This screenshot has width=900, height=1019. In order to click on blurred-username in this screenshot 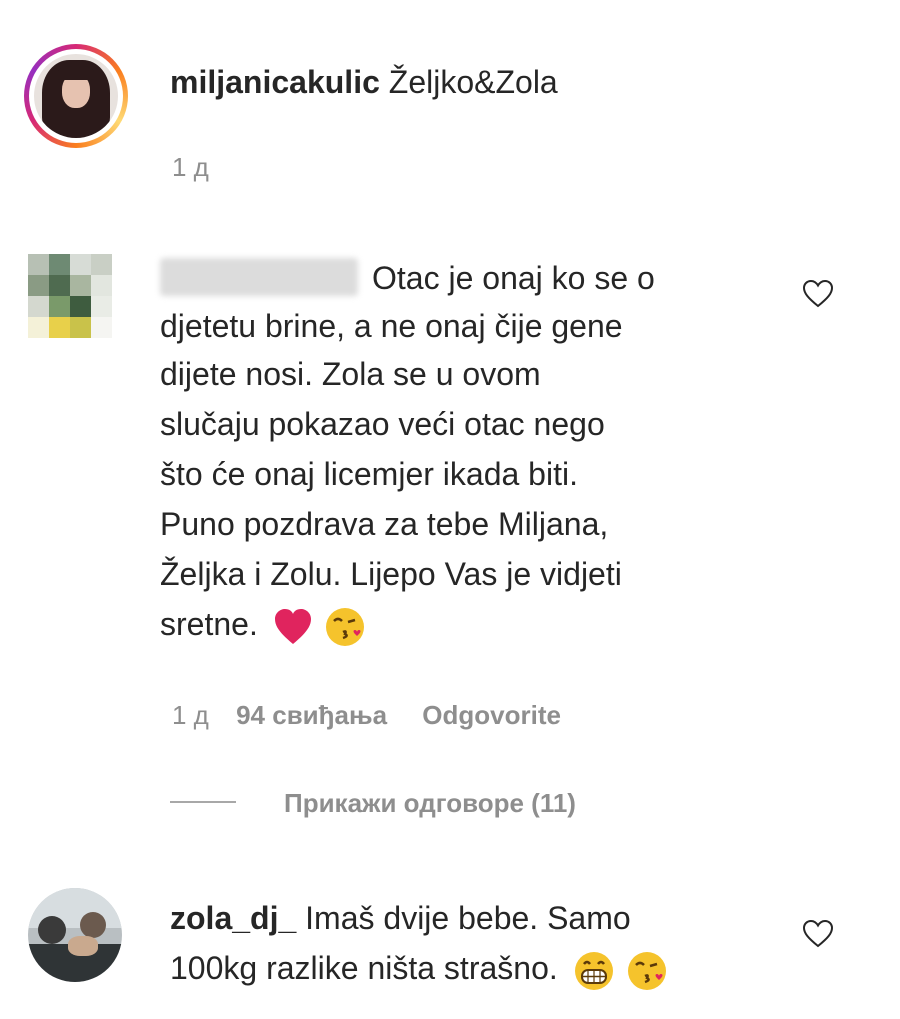, I will do `click(259, 277)`.